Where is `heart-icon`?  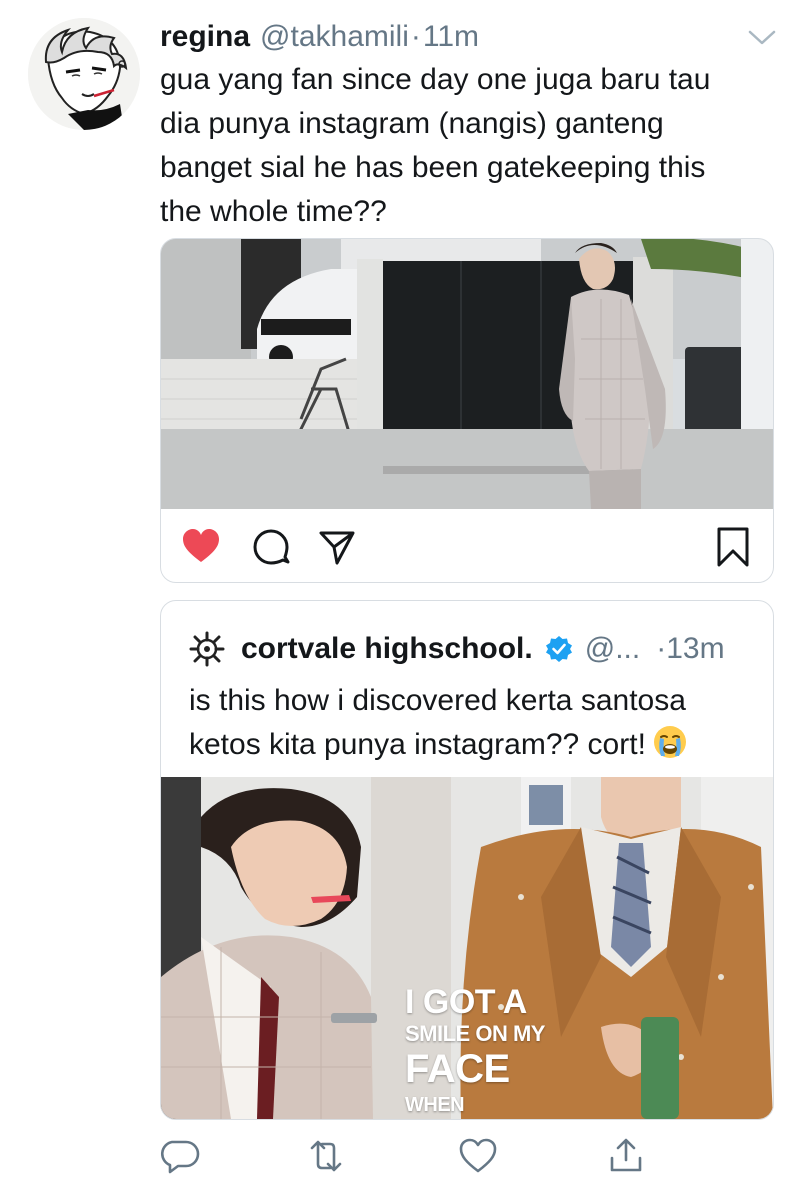 heart-icon is located at coordinates (201, 547).